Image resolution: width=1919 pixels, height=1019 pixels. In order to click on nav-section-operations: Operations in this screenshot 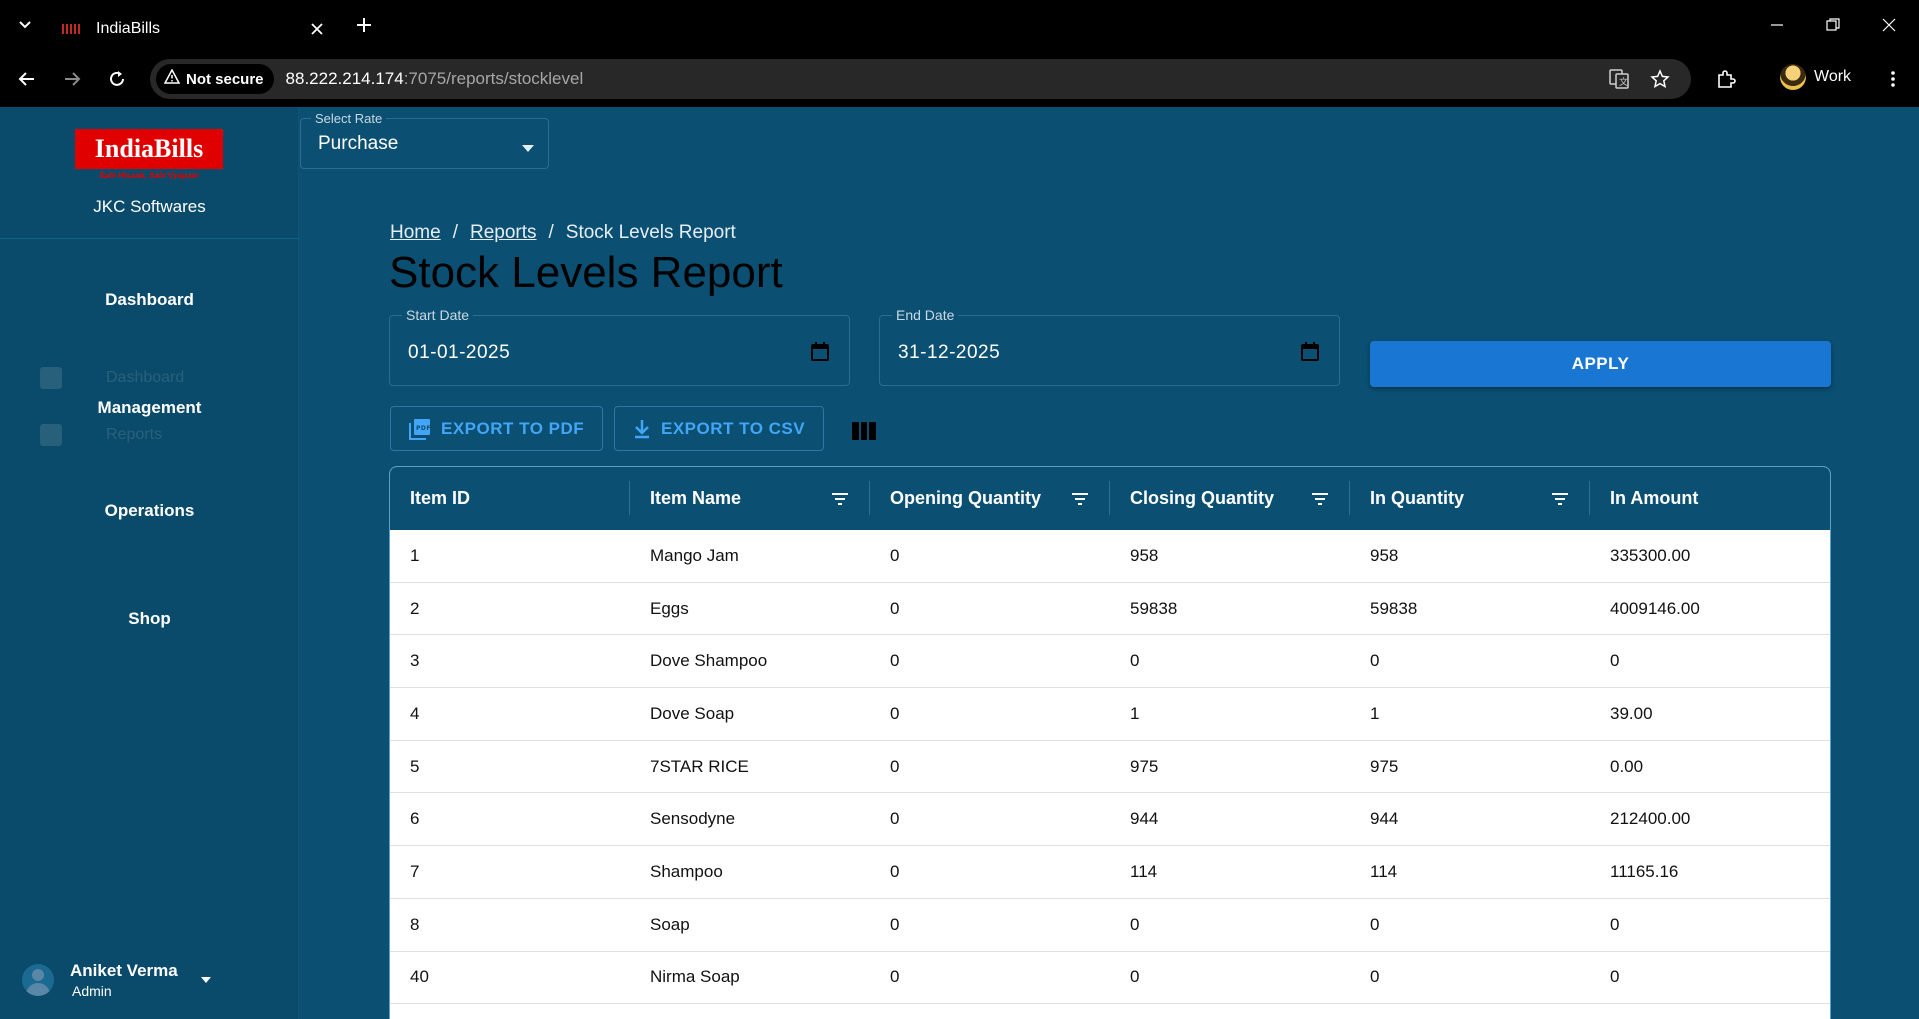, I will do `click(149, 511)`.